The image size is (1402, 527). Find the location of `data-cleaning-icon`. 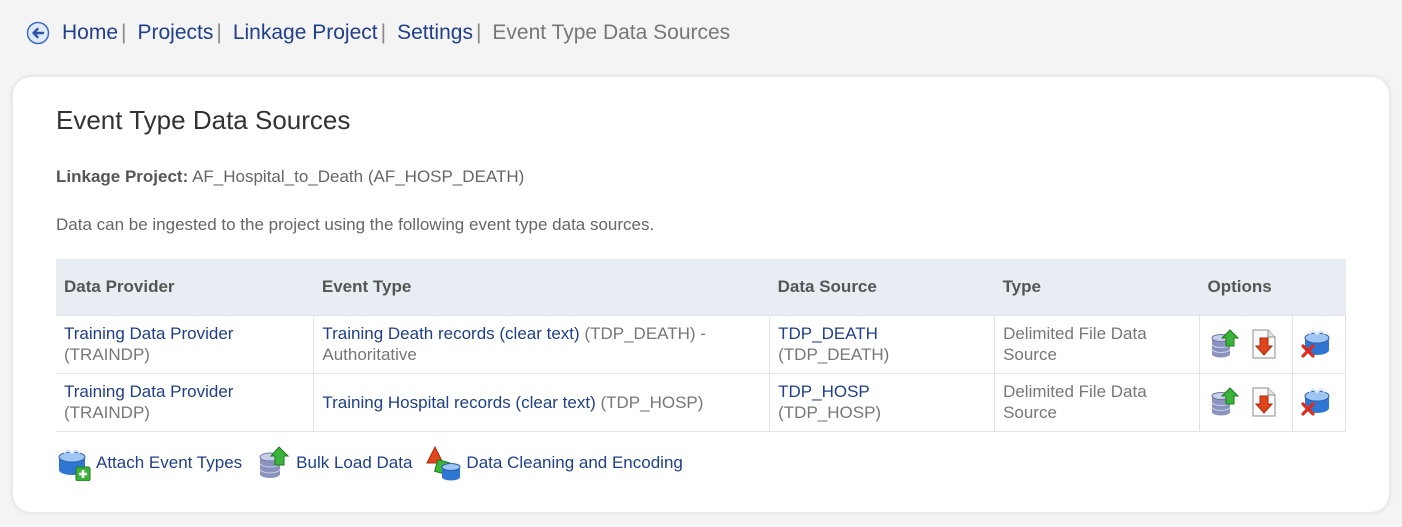

data-cleaning-icon is located at coordinates (444, 463).